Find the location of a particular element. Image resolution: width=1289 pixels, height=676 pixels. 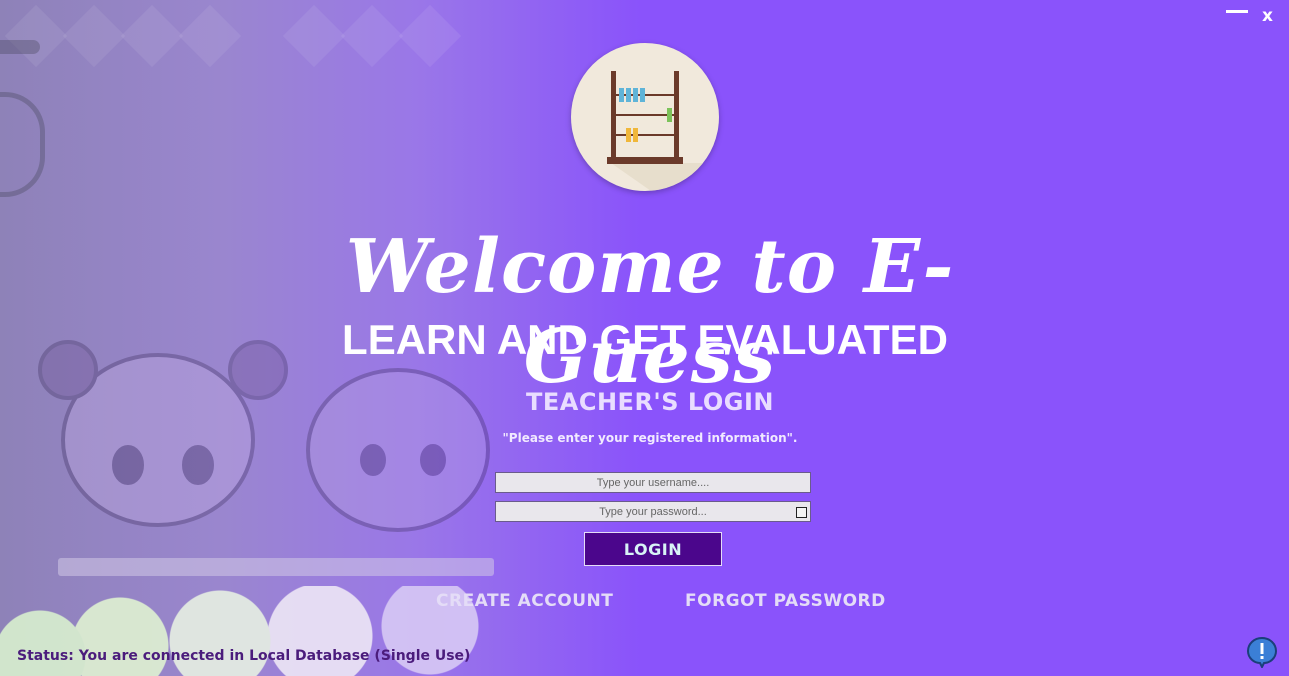

app-subtitle: LEARN AND GET EVALUATED is located at coordinates (645, 339).